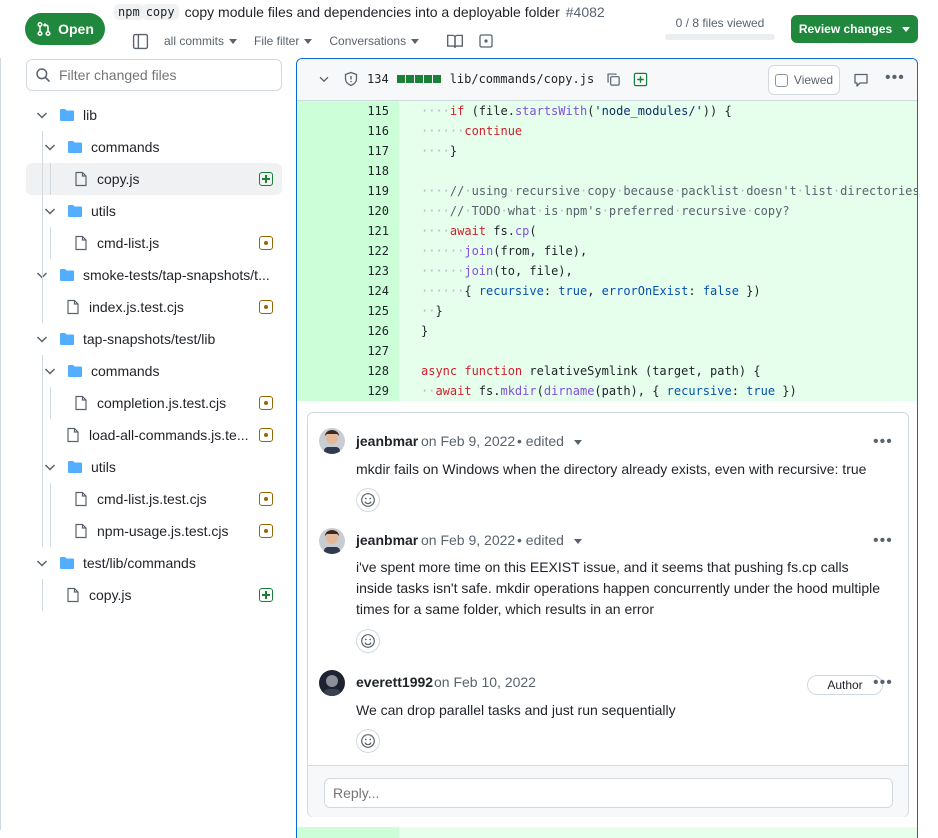 The width and height of the screenshot is (938, 838). Describe the element at coordinates (140, 41) in the screenshot. I see `sidebar-toggle-icon` at that location.